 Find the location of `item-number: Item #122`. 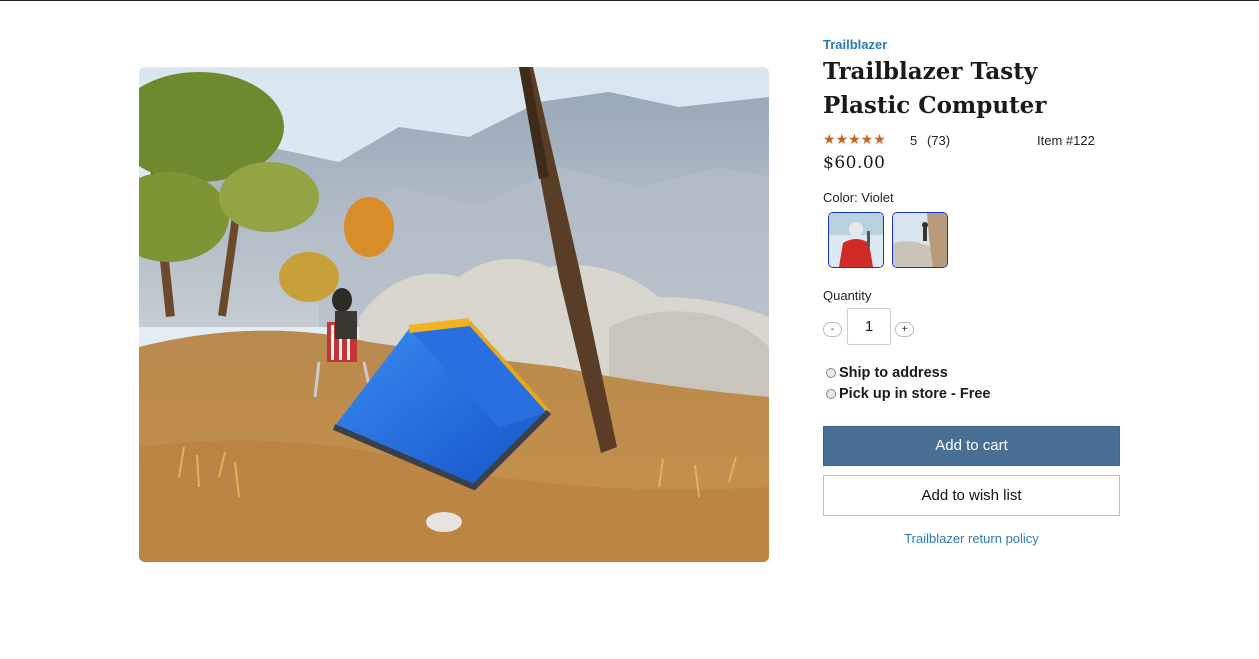

item-number: Item #122 is located at coordinates (1066, 140).